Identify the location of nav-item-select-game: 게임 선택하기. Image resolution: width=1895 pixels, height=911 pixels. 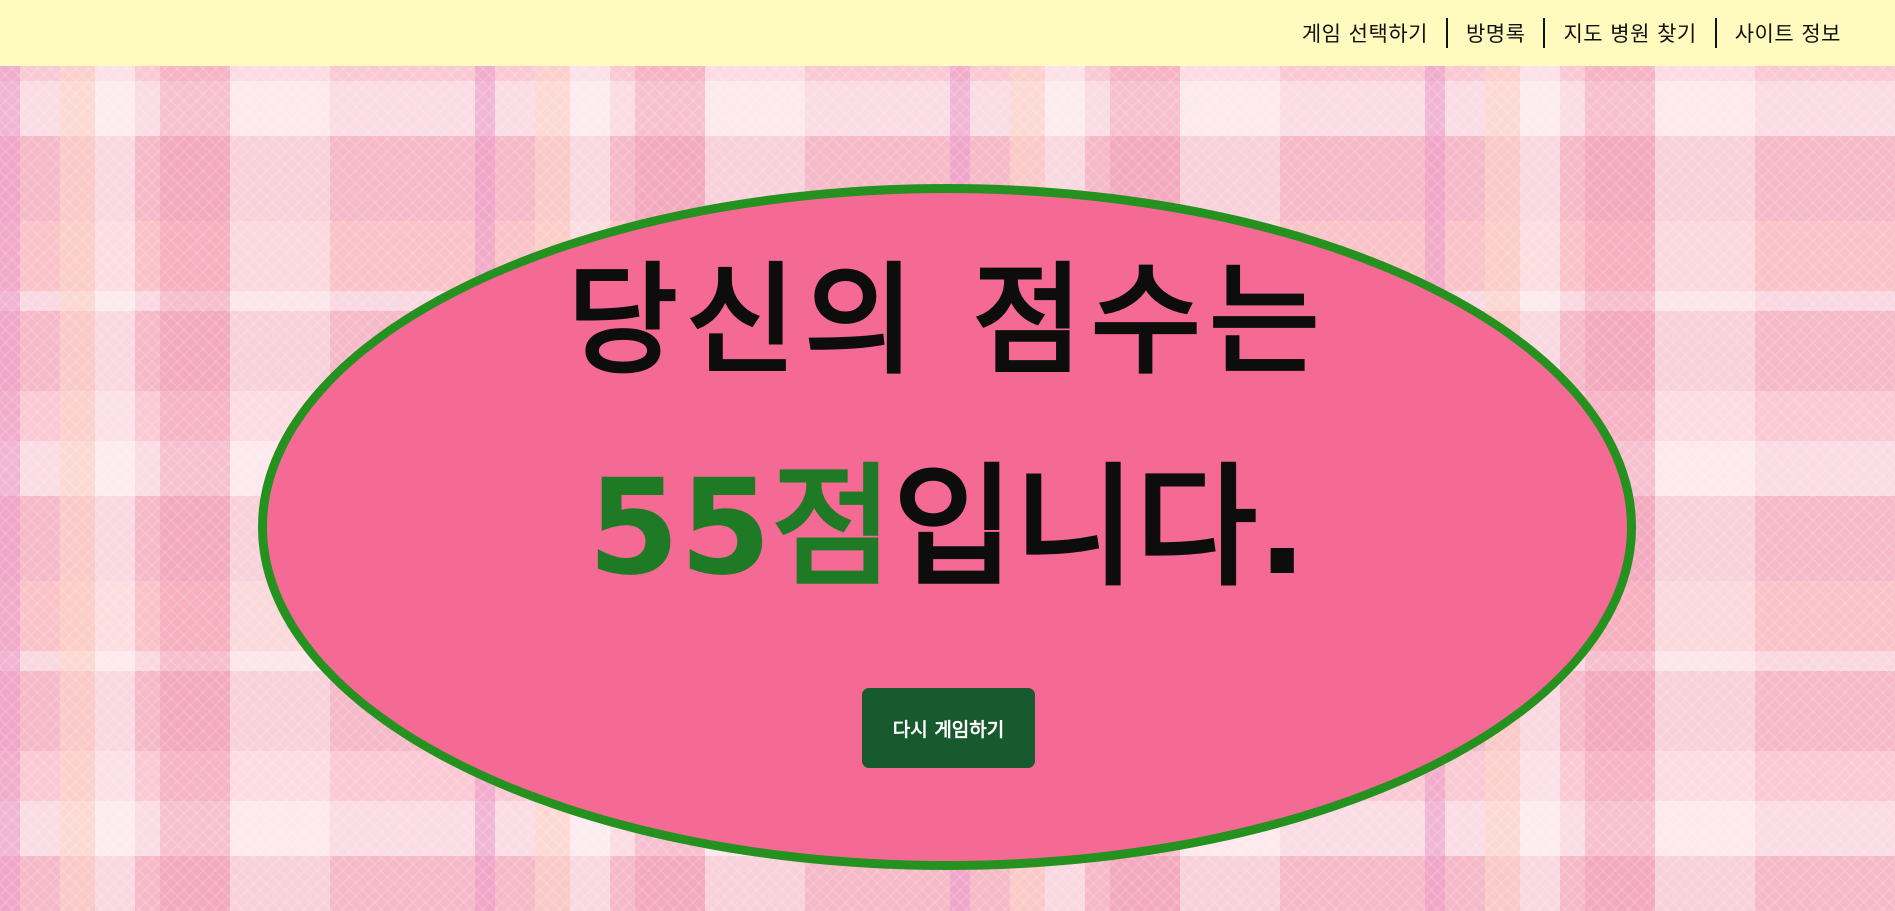
(1365, 33).